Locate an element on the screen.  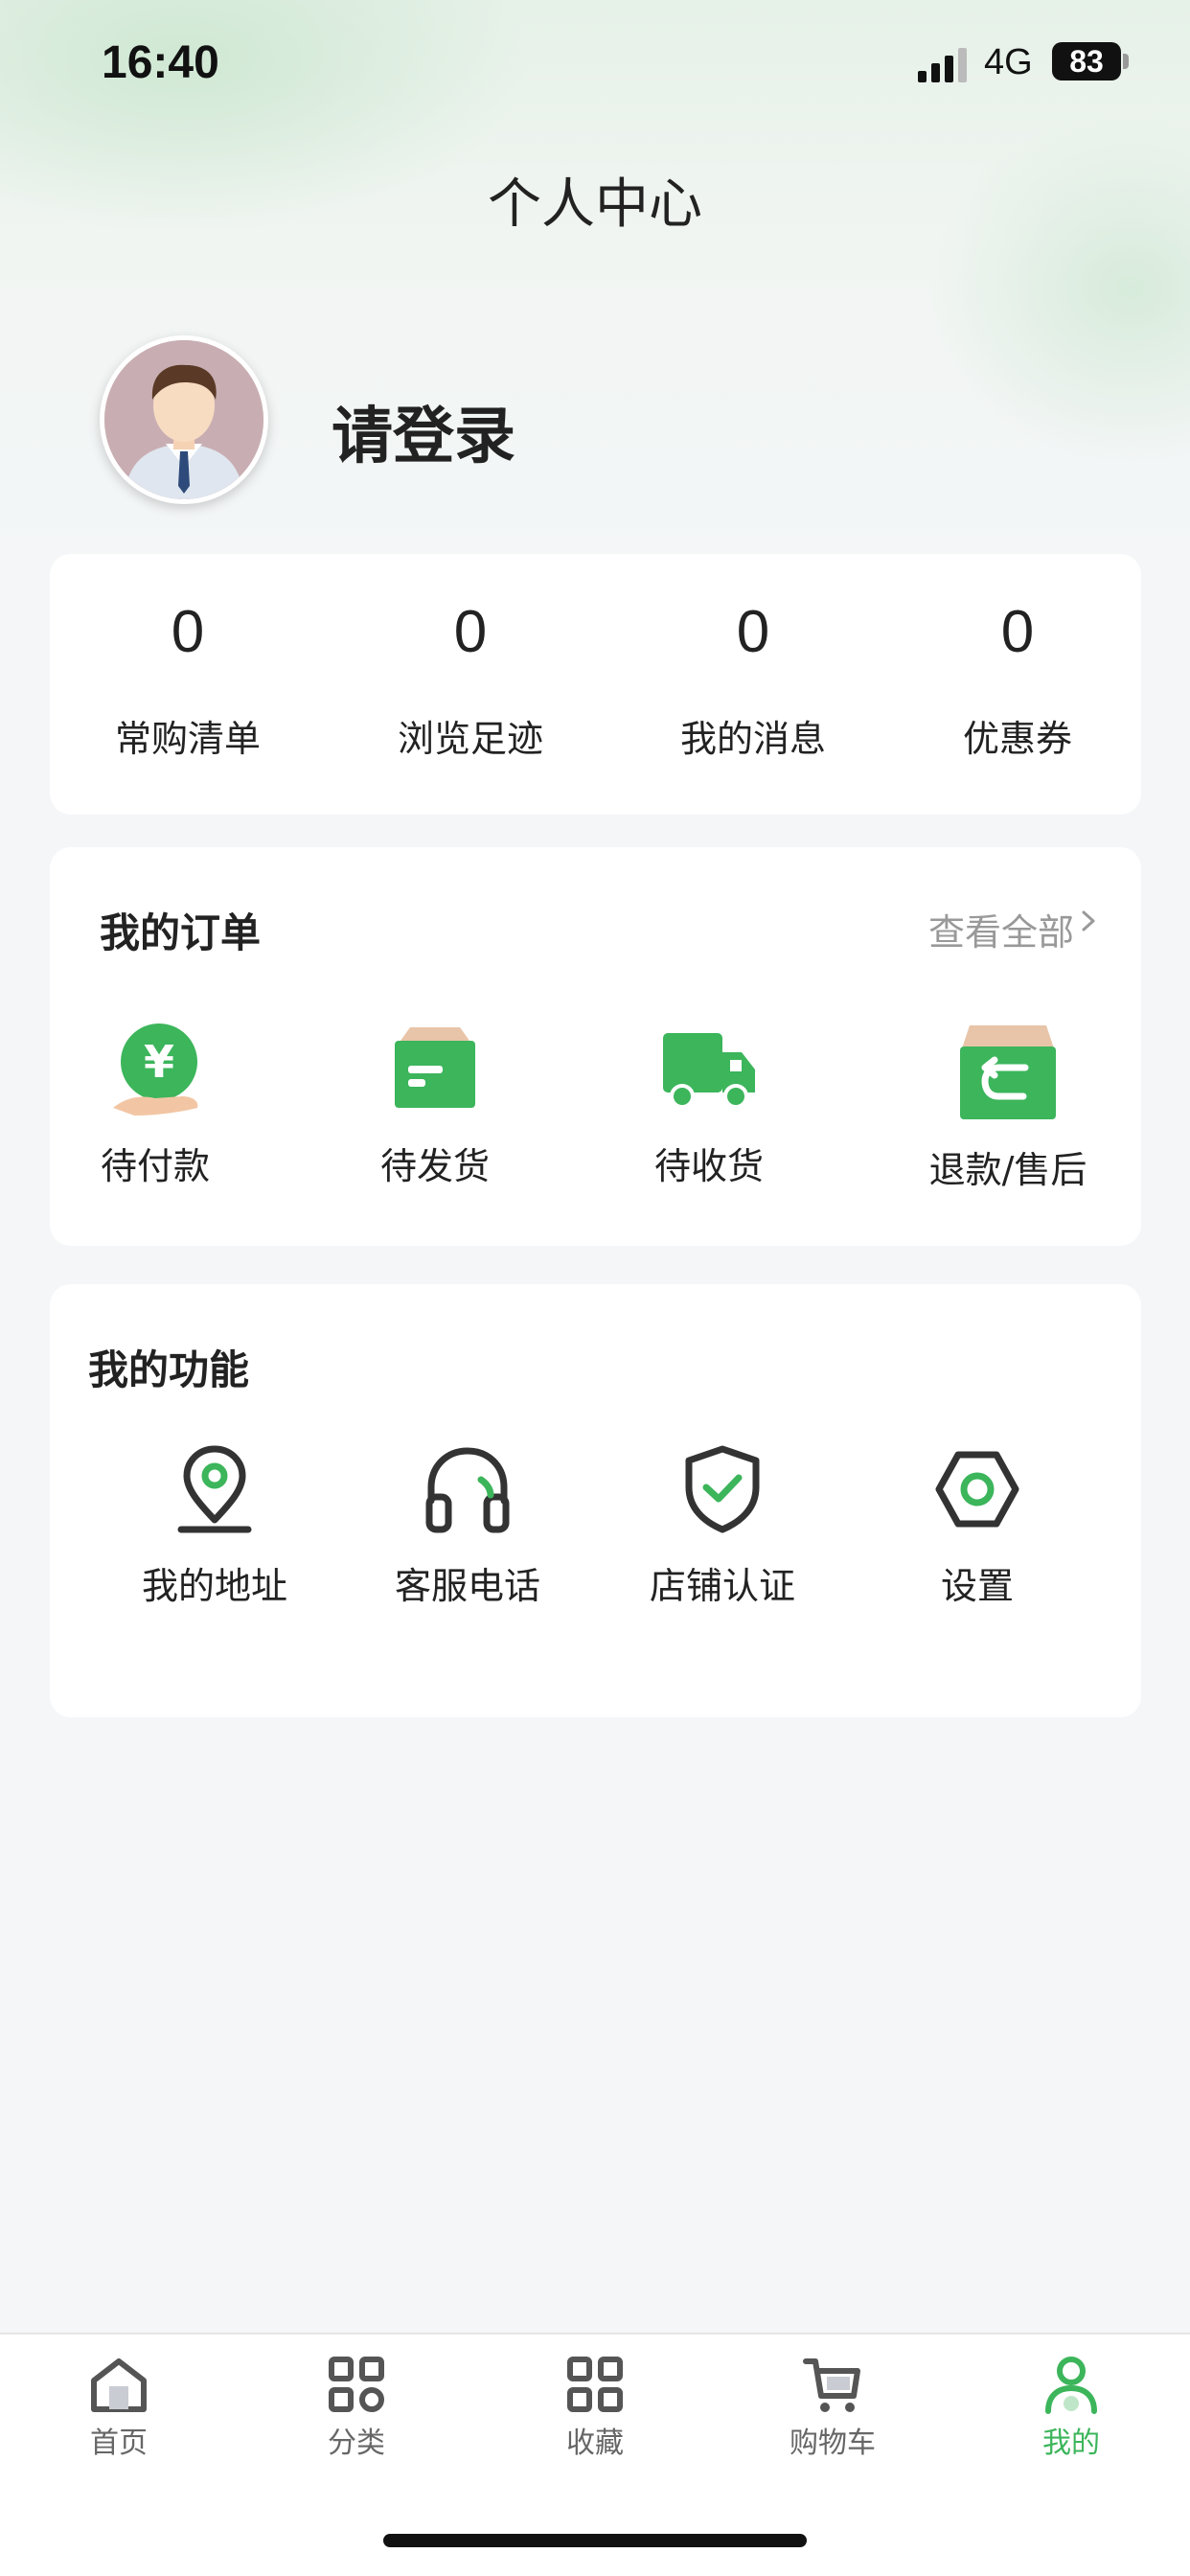
stat-label: 我的消息 is located at coordinates (753, 739).